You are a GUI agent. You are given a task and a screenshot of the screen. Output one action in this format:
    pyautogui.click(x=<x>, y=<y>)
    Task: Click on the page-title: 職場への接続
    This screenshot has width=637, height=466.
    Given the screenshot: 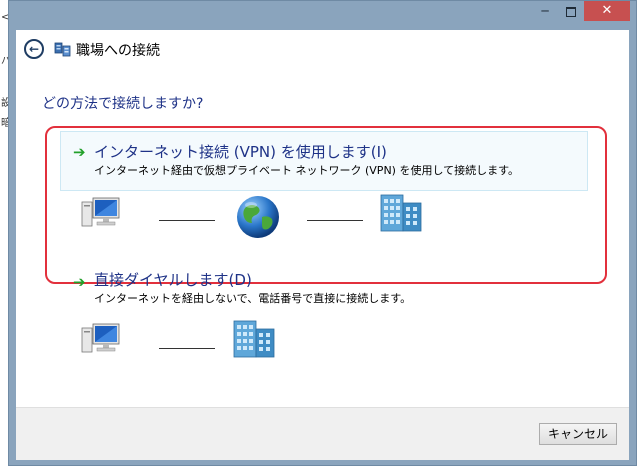 What is the action you would take?
    pyautogui.click(x=118, y=51)
    